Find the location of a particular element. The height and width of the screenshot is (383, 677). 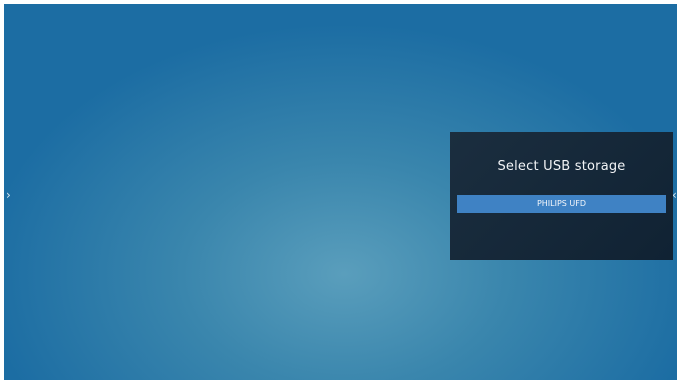

usb-option-philips-ufd: PHILIPS UFD is located at coordinates (561, 204).